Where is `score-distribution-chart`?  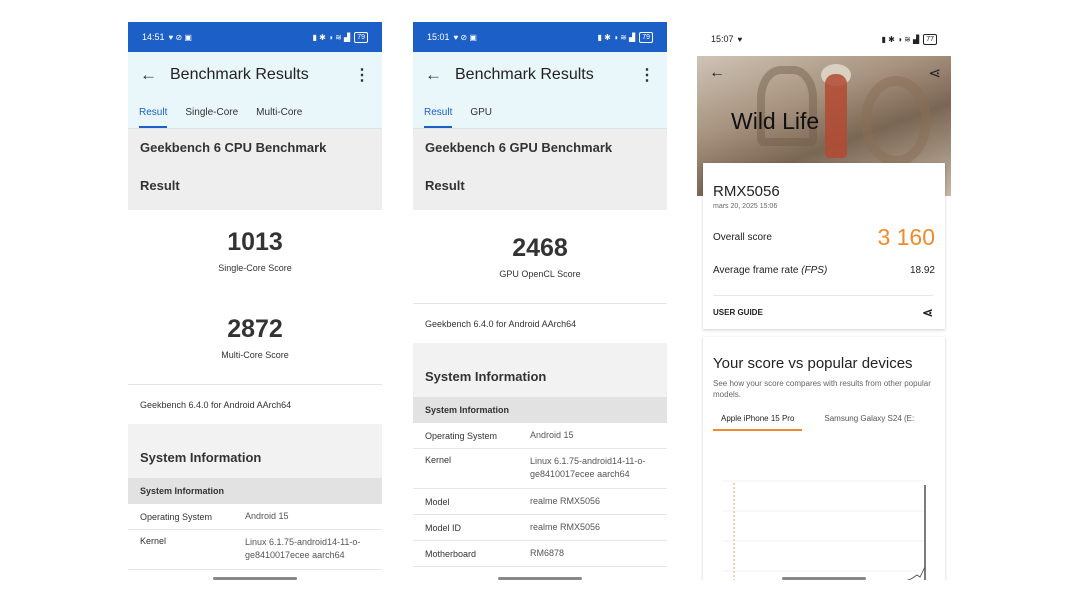
score-distribution-chart is located at coordinates (824, 530).